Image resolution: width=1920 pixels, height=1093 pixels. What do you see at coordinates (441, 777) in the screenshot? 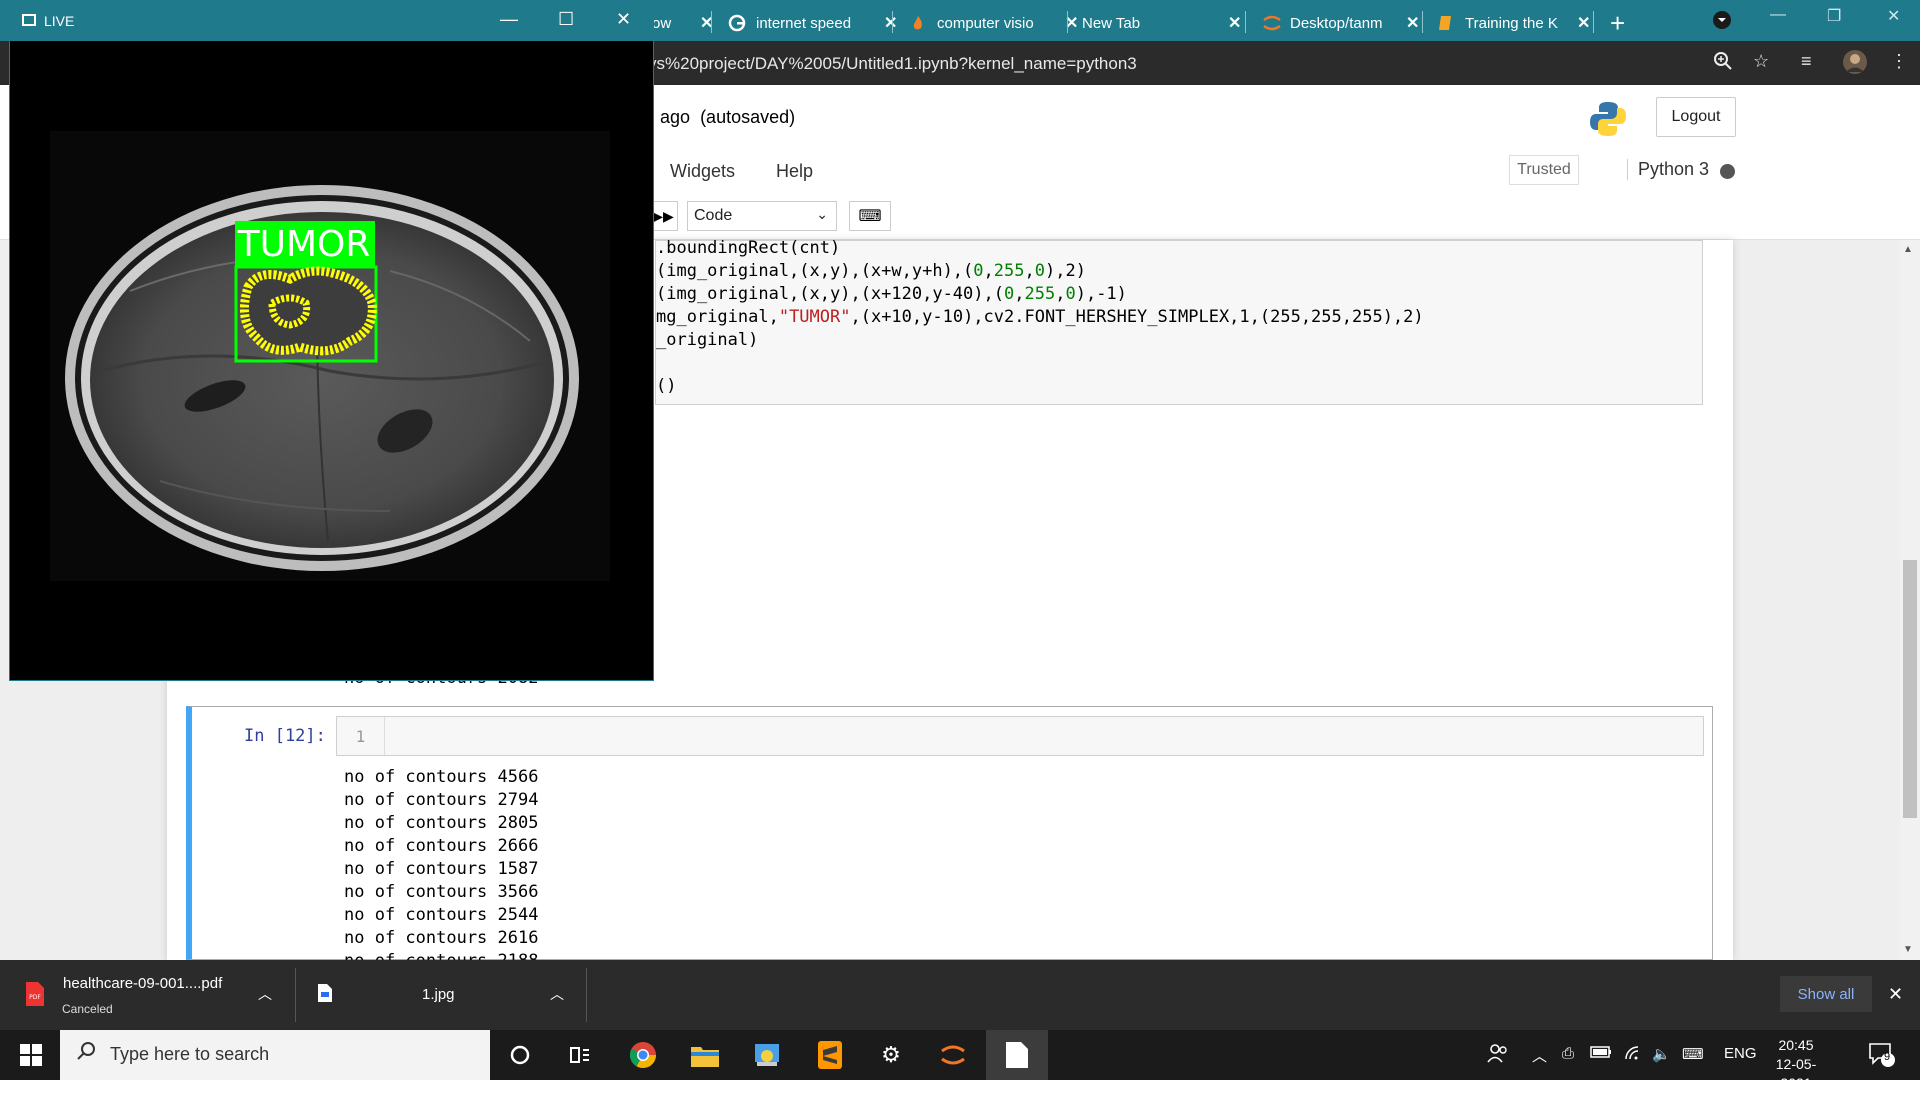
I see `output-line: no of contours 4566` at bounding box center [441, 777].